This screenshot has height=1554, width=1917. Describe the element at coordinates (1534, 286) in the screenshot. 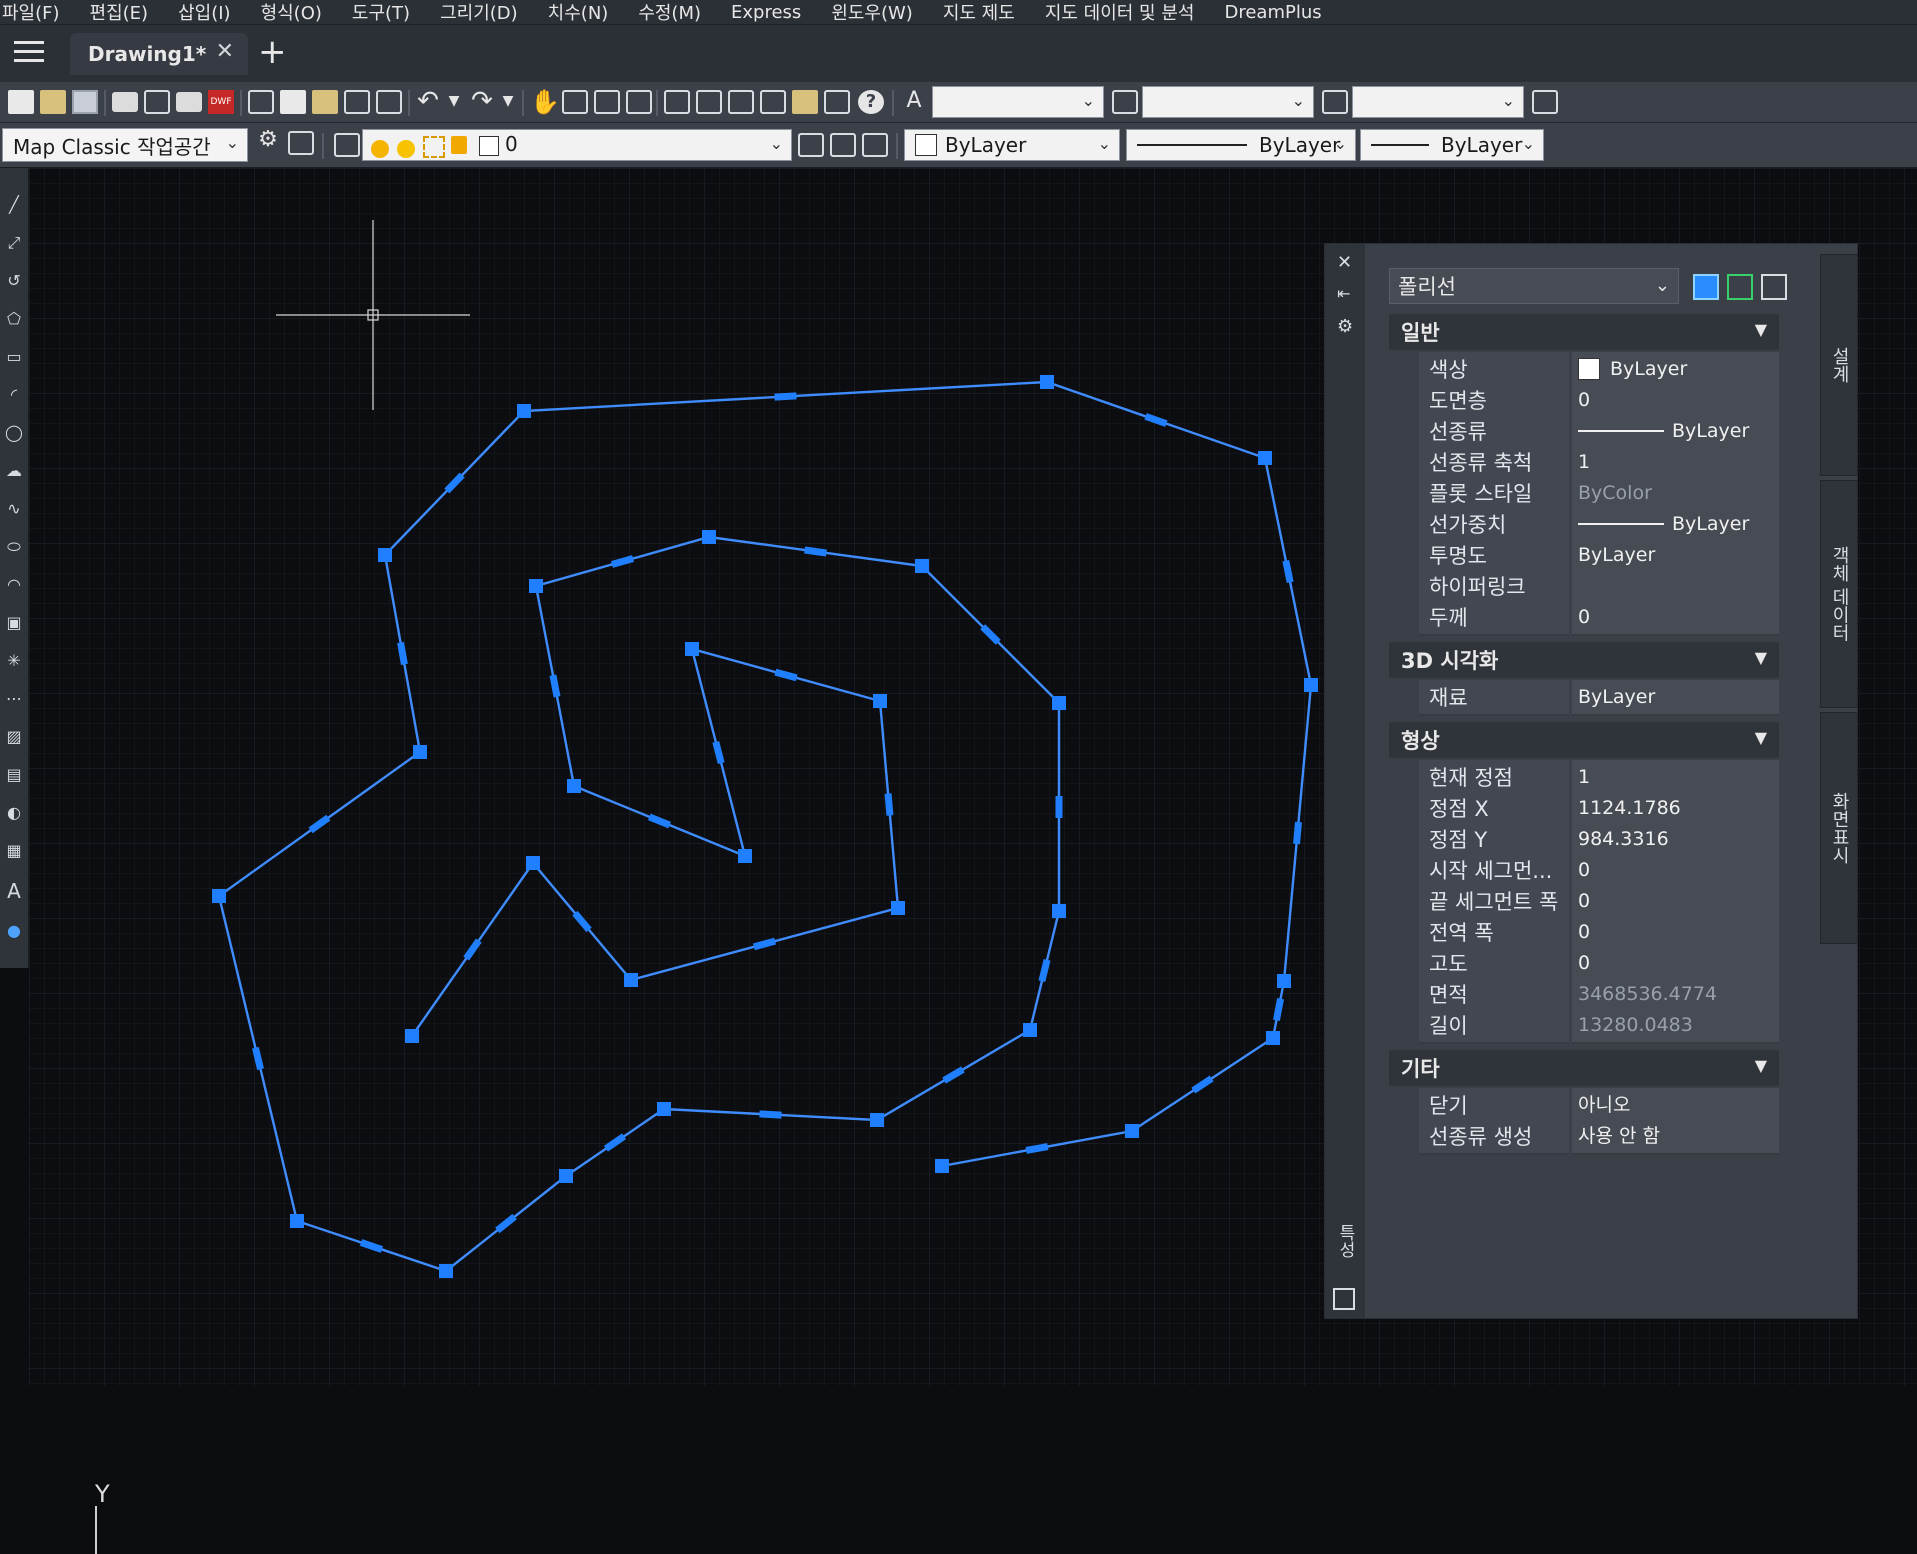

I see `object-type-combo: 폴리선 ⌄` at that location.